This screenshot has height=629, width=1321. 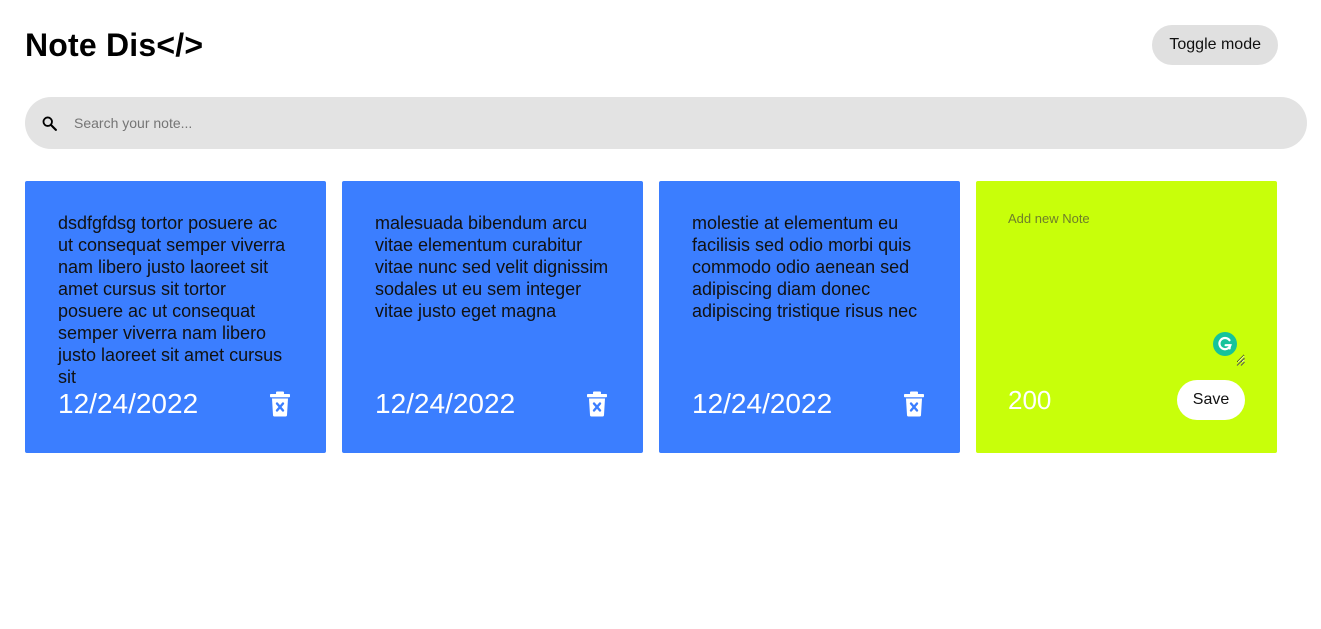 What do you see at coordinates (114, 45) in the screenshot?
I see `app-title: Note Dis</>` at bounding box center [114, 45].